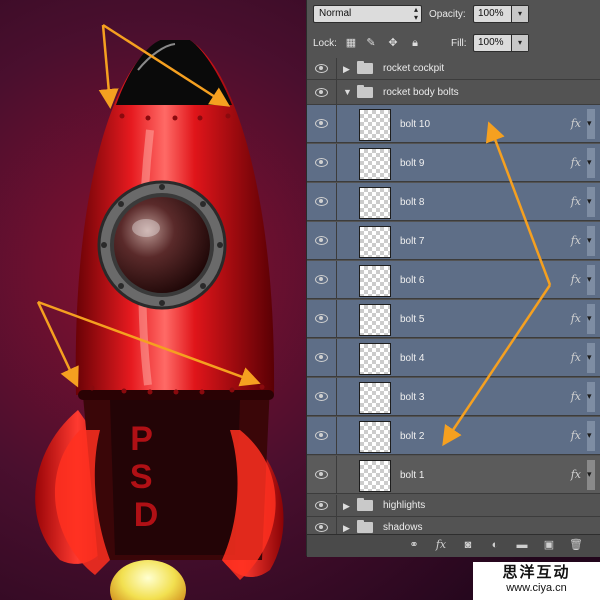 This screenshot has height=600, width=600. Describe the element at coordinates (453, 545) in the screenshot. I see `layers-footer: ⚭ fx ◙ ◐ ▬ ▣ 🗑︎` at that location.